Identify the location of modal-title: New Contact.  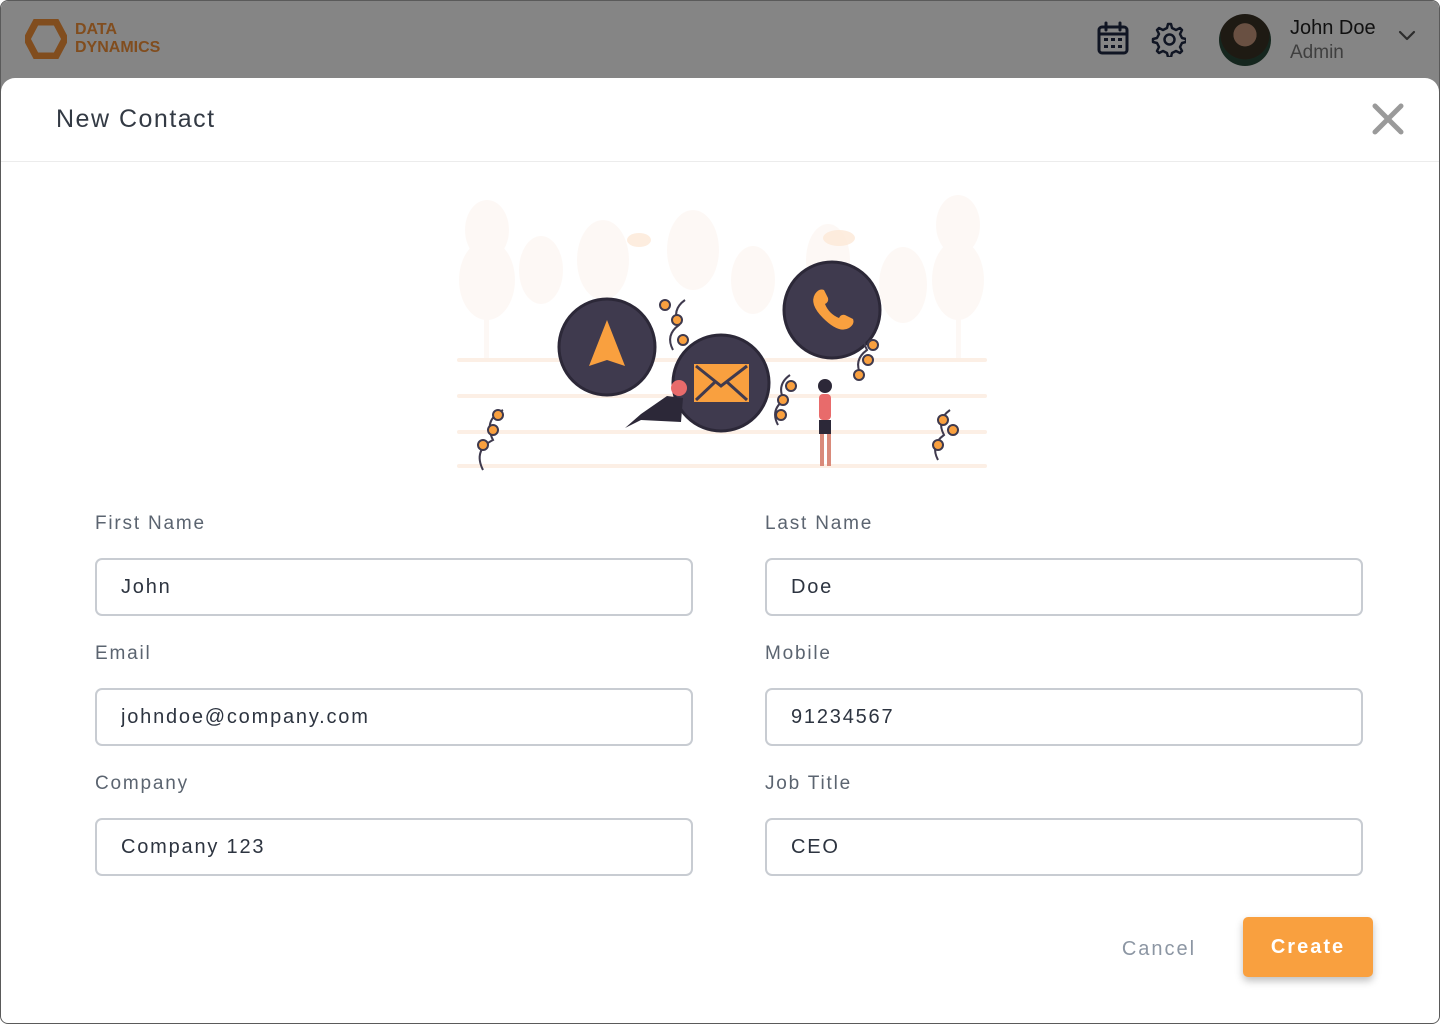
(136, 119).